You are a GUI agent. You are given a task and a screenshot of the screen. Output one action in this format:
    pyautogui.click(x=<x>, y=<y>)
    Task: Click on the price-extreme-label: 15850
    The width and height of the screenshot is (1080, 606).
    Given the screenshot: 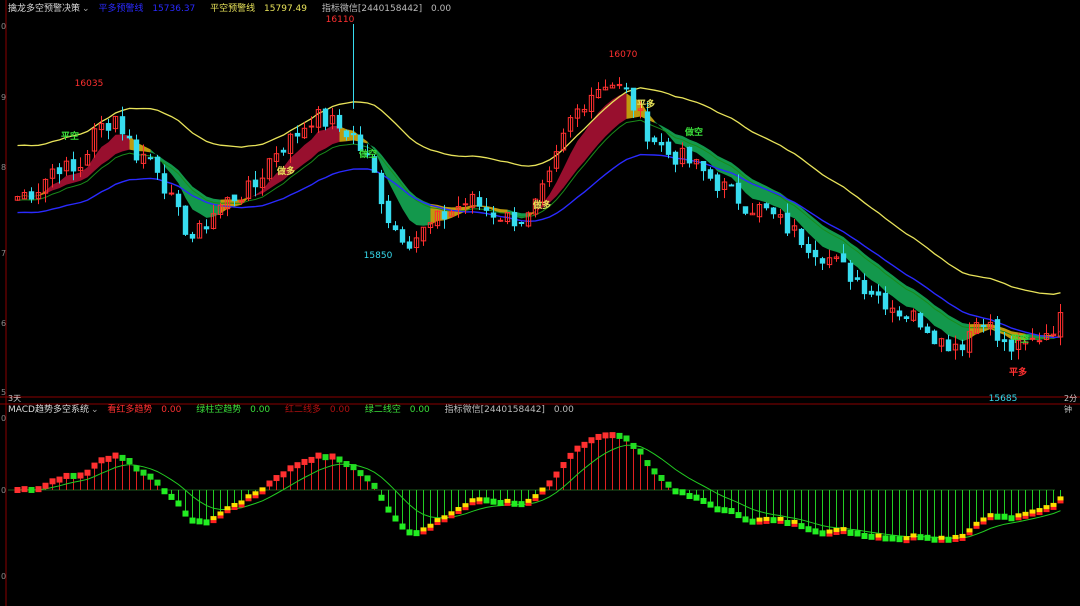 What is the action you would take?
    pyautogui.click(x=378, y=256)
    